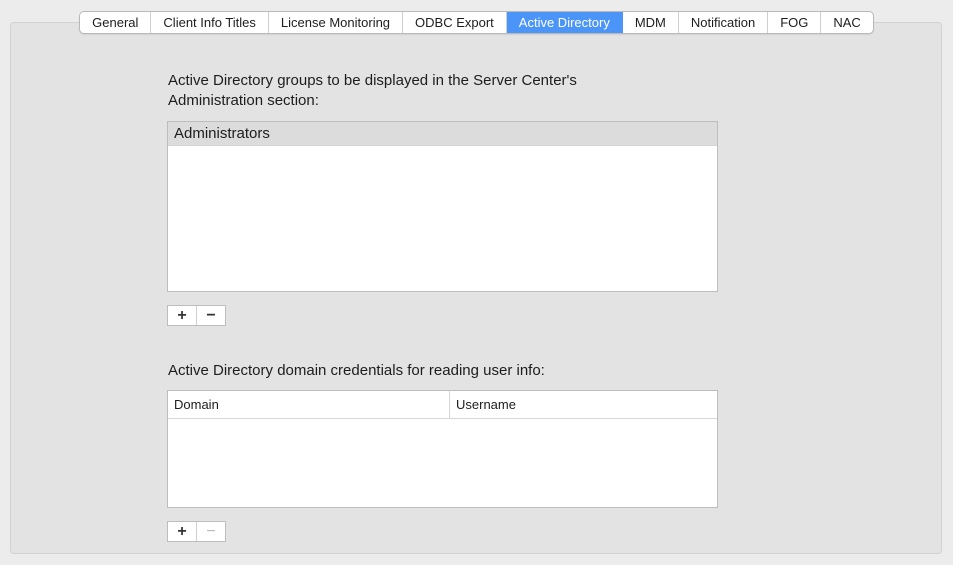  I want to click on remove-group-button: −, so click(210, 315).